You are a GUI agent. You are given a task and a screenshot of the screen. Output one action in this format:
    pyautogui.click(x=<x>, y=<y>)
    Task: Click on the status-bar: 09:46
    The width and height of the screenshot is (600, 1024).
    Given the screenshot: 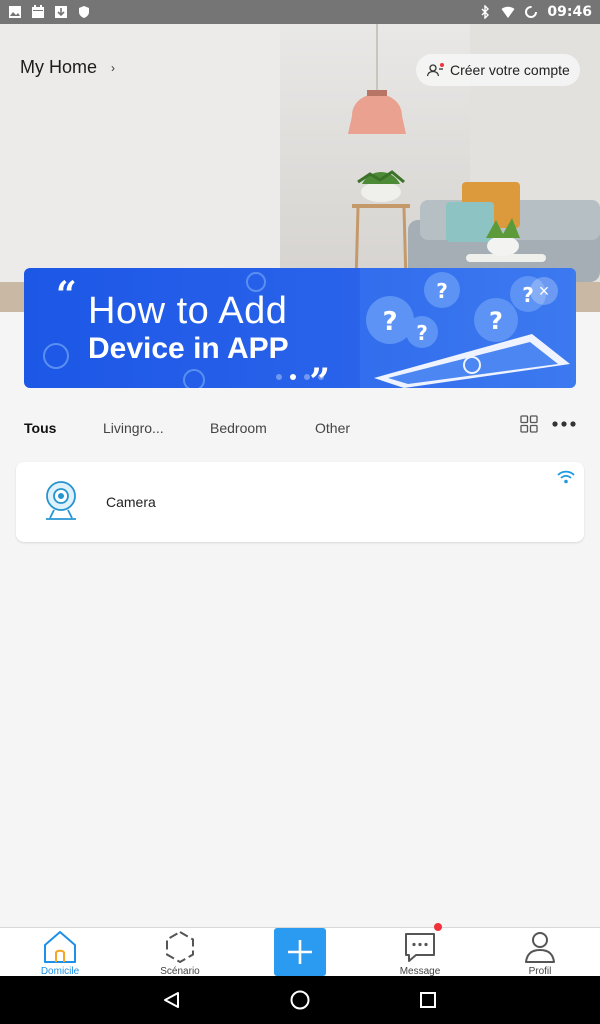 What is the action you would take?
    pyautogui.click(x=300, y=12)
    